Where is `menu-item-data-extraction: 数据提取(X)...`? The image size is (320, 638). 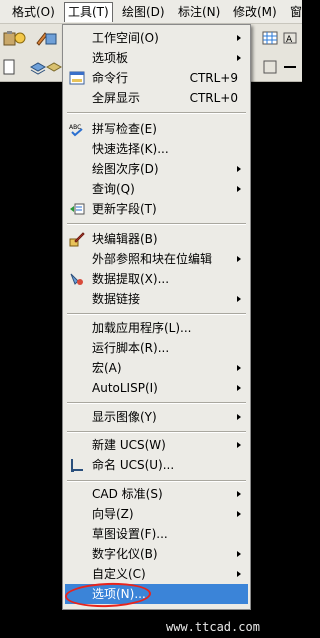 menu-item-data-extraction: 数据提取(X)... is located at coordinates (156, 279).